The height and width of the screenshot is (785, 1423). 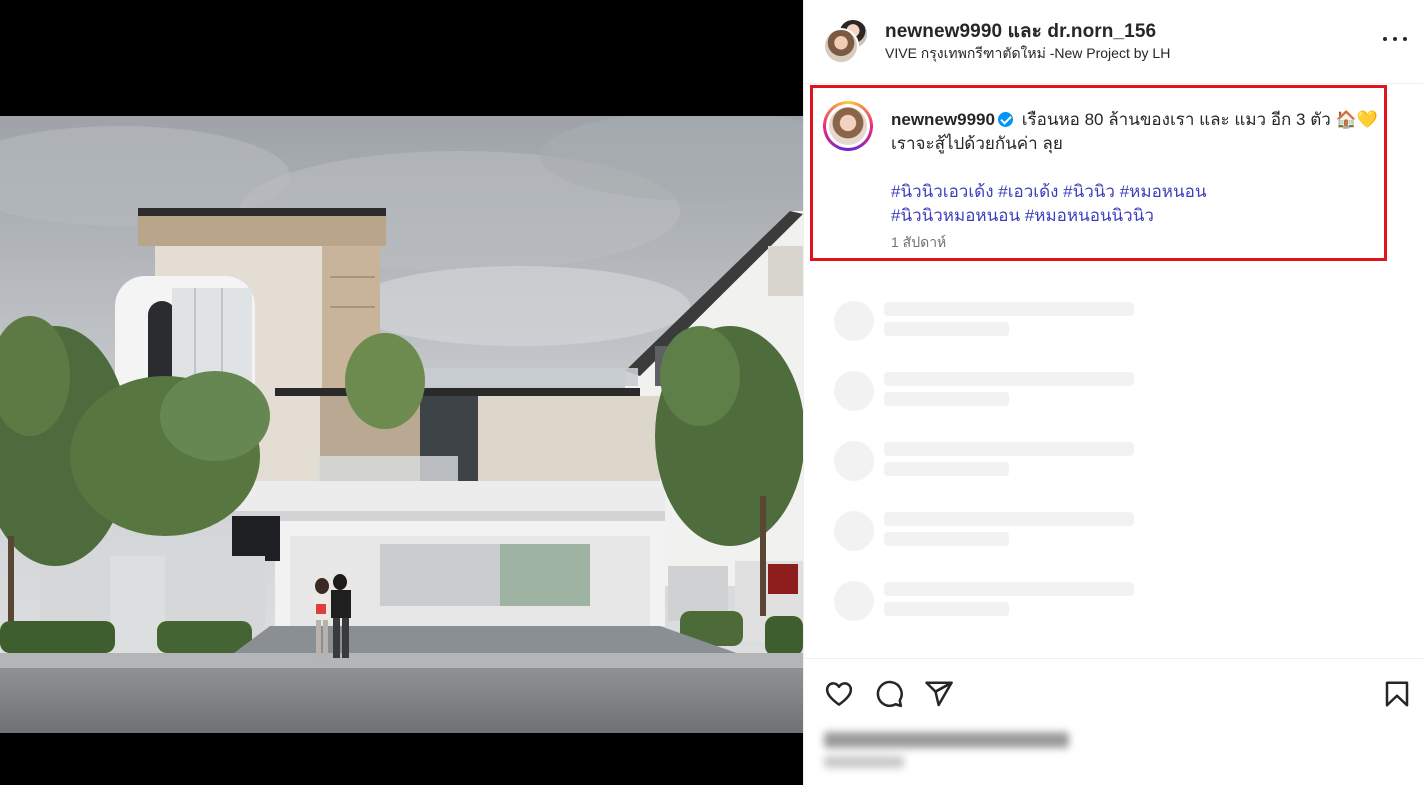 I want to click on post-authors: newnew9990 และ dr.norn_156, so click(x=1020, y=31).